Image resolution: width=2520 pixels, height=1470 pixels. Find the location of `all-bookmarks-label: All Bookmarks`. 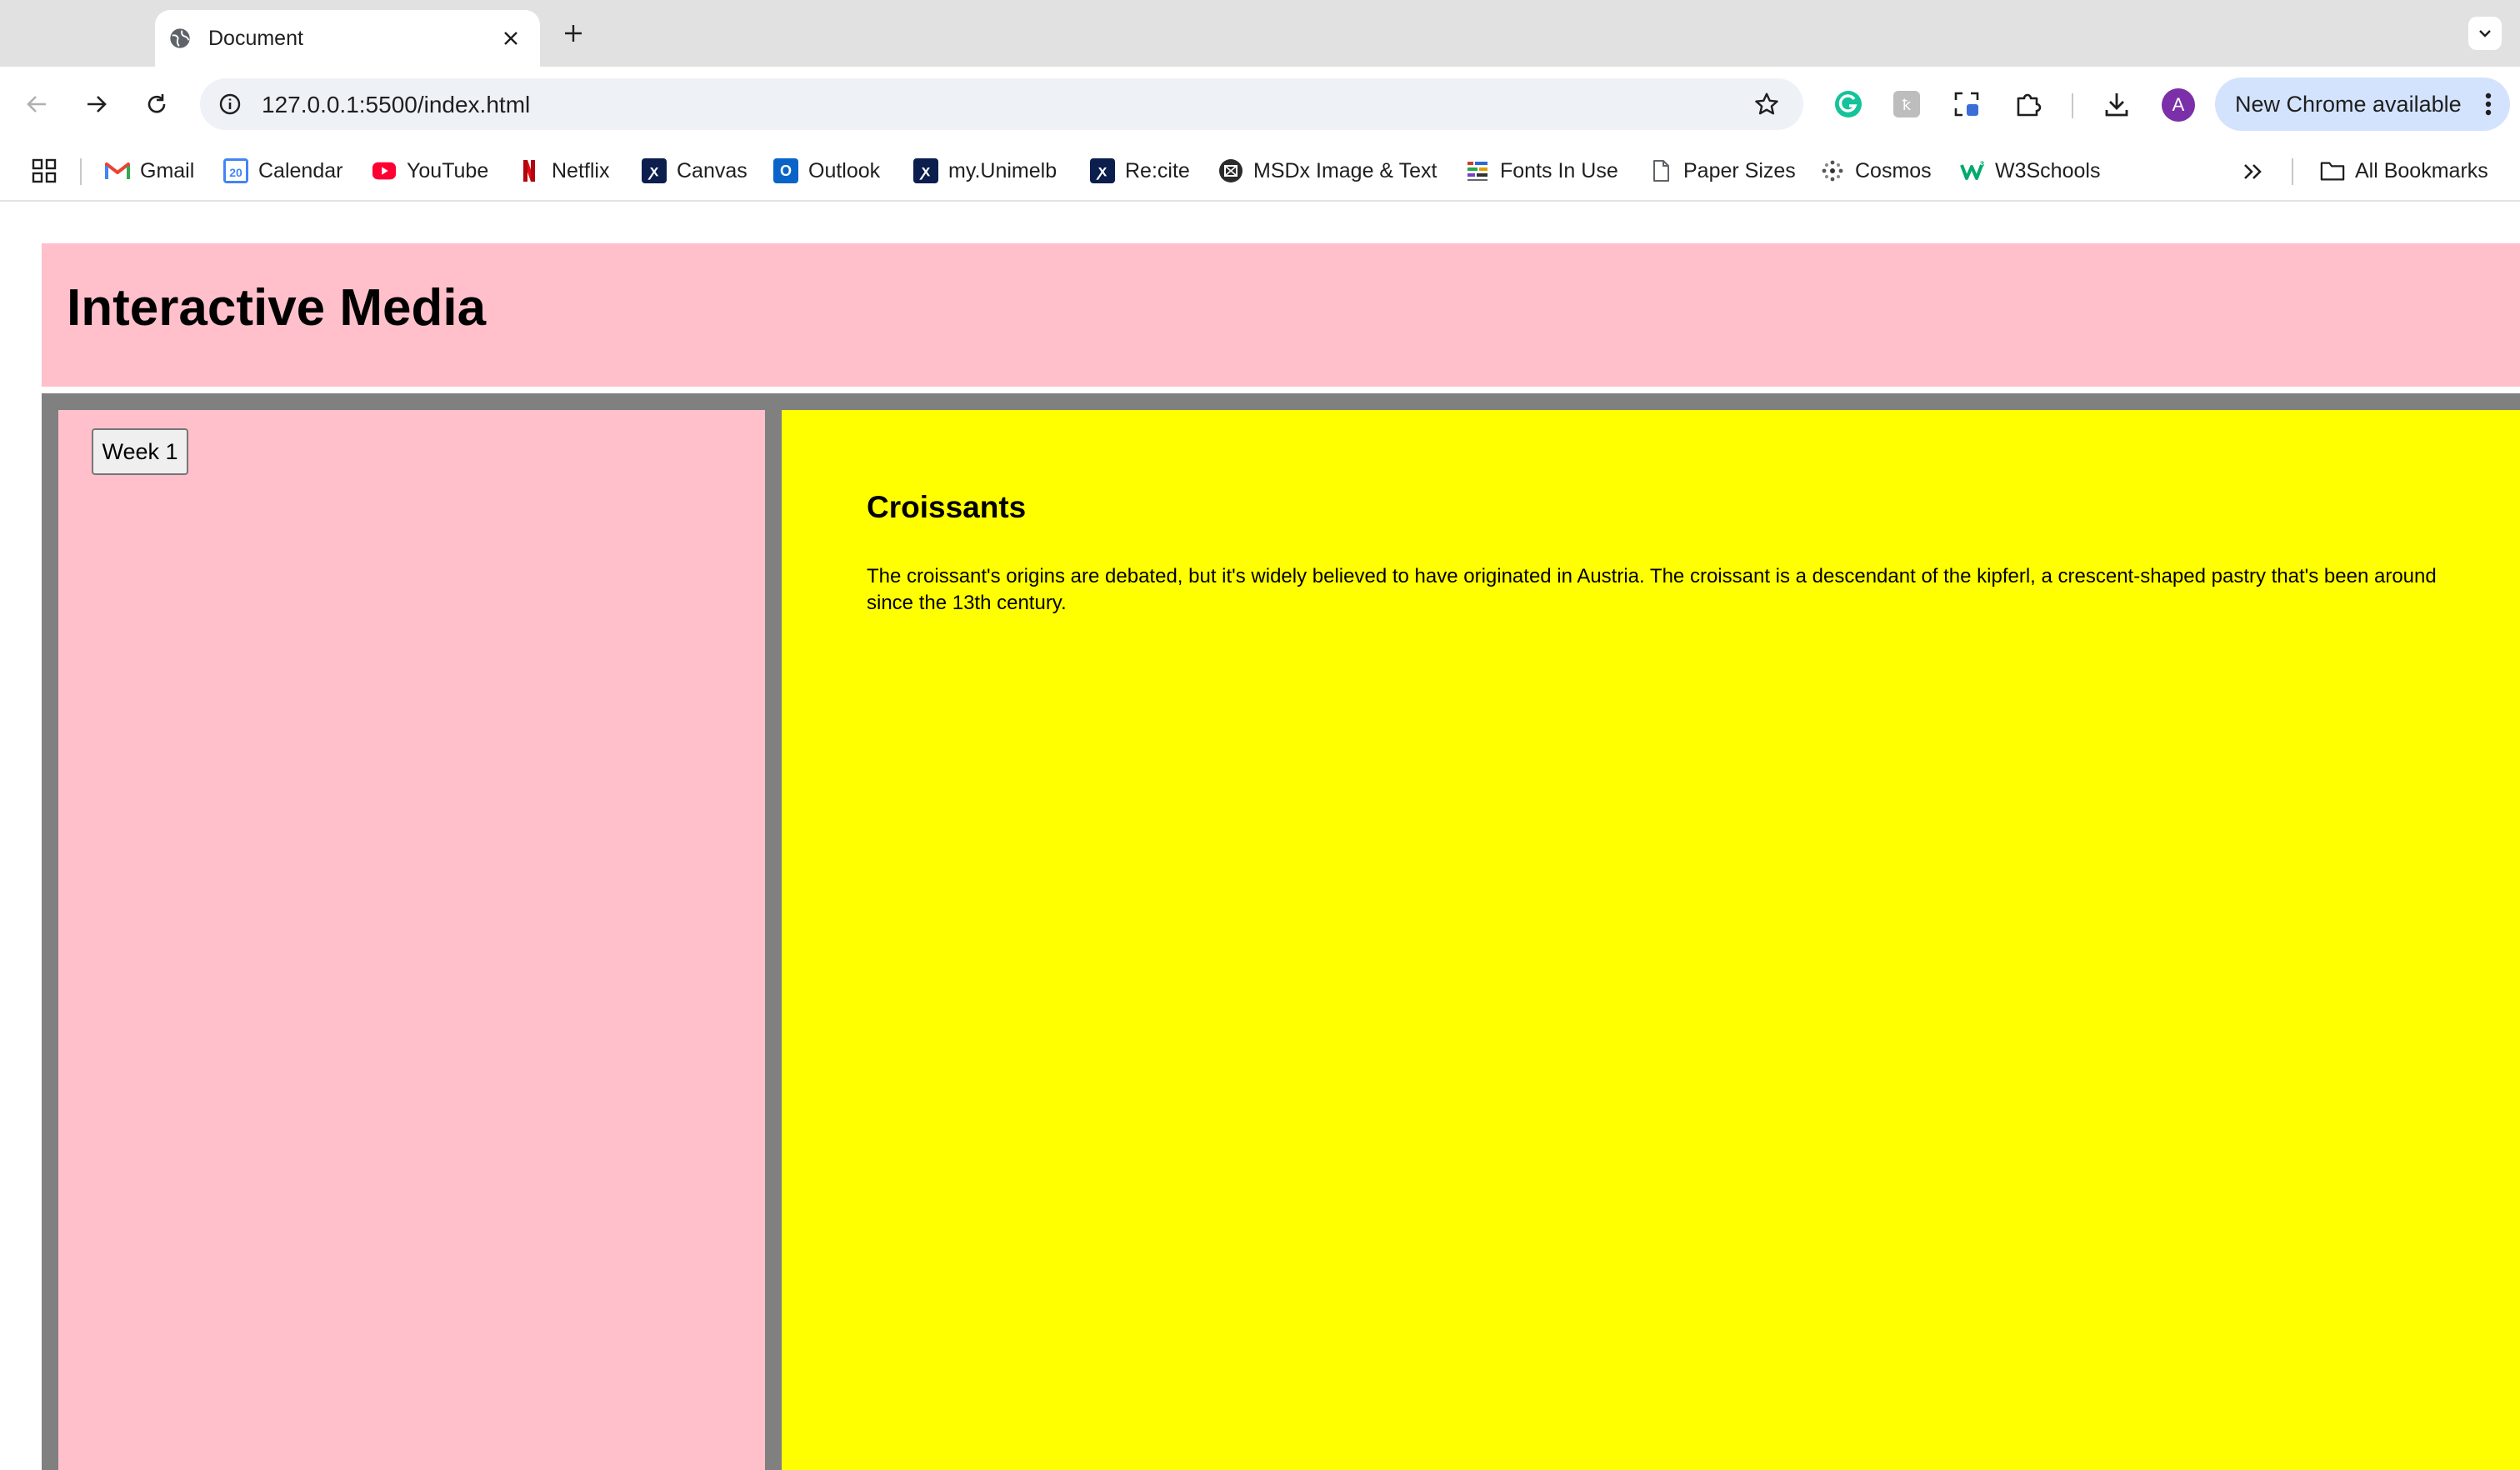

all-bookmarks-label: All Bookmarks is located at coordinates (2421, 170).